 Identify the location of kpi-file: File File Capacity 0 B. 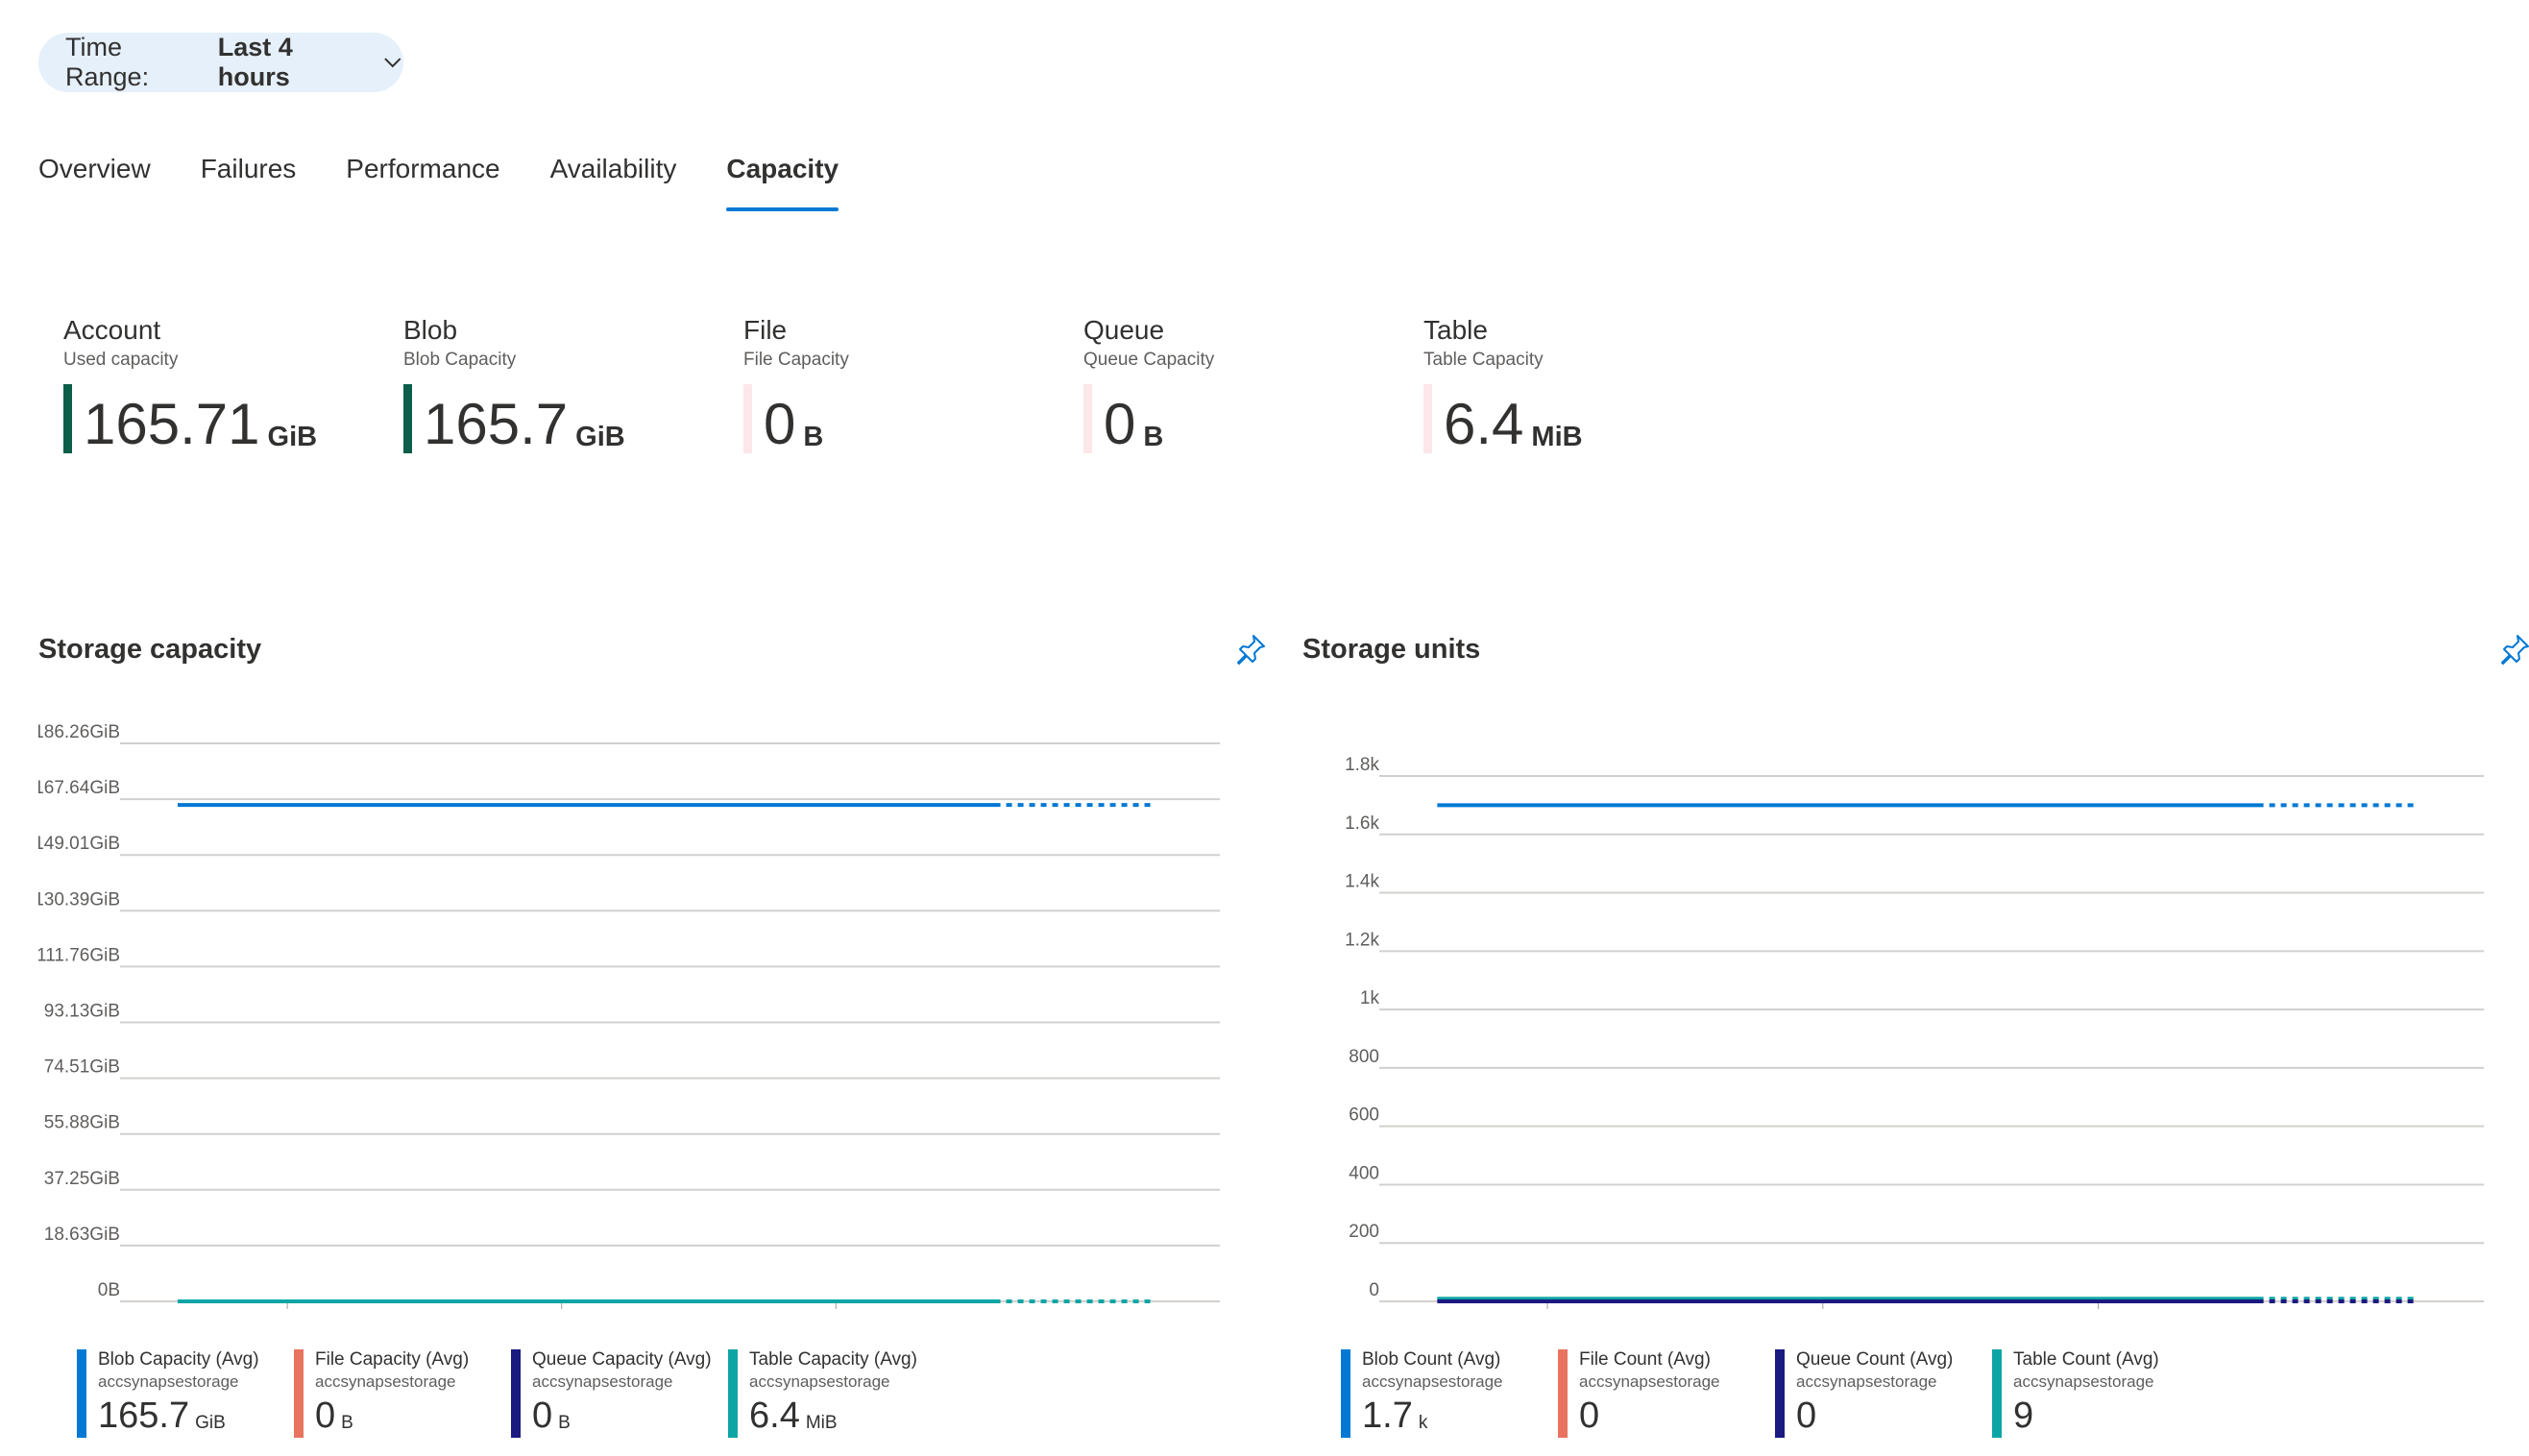
(913, 384).